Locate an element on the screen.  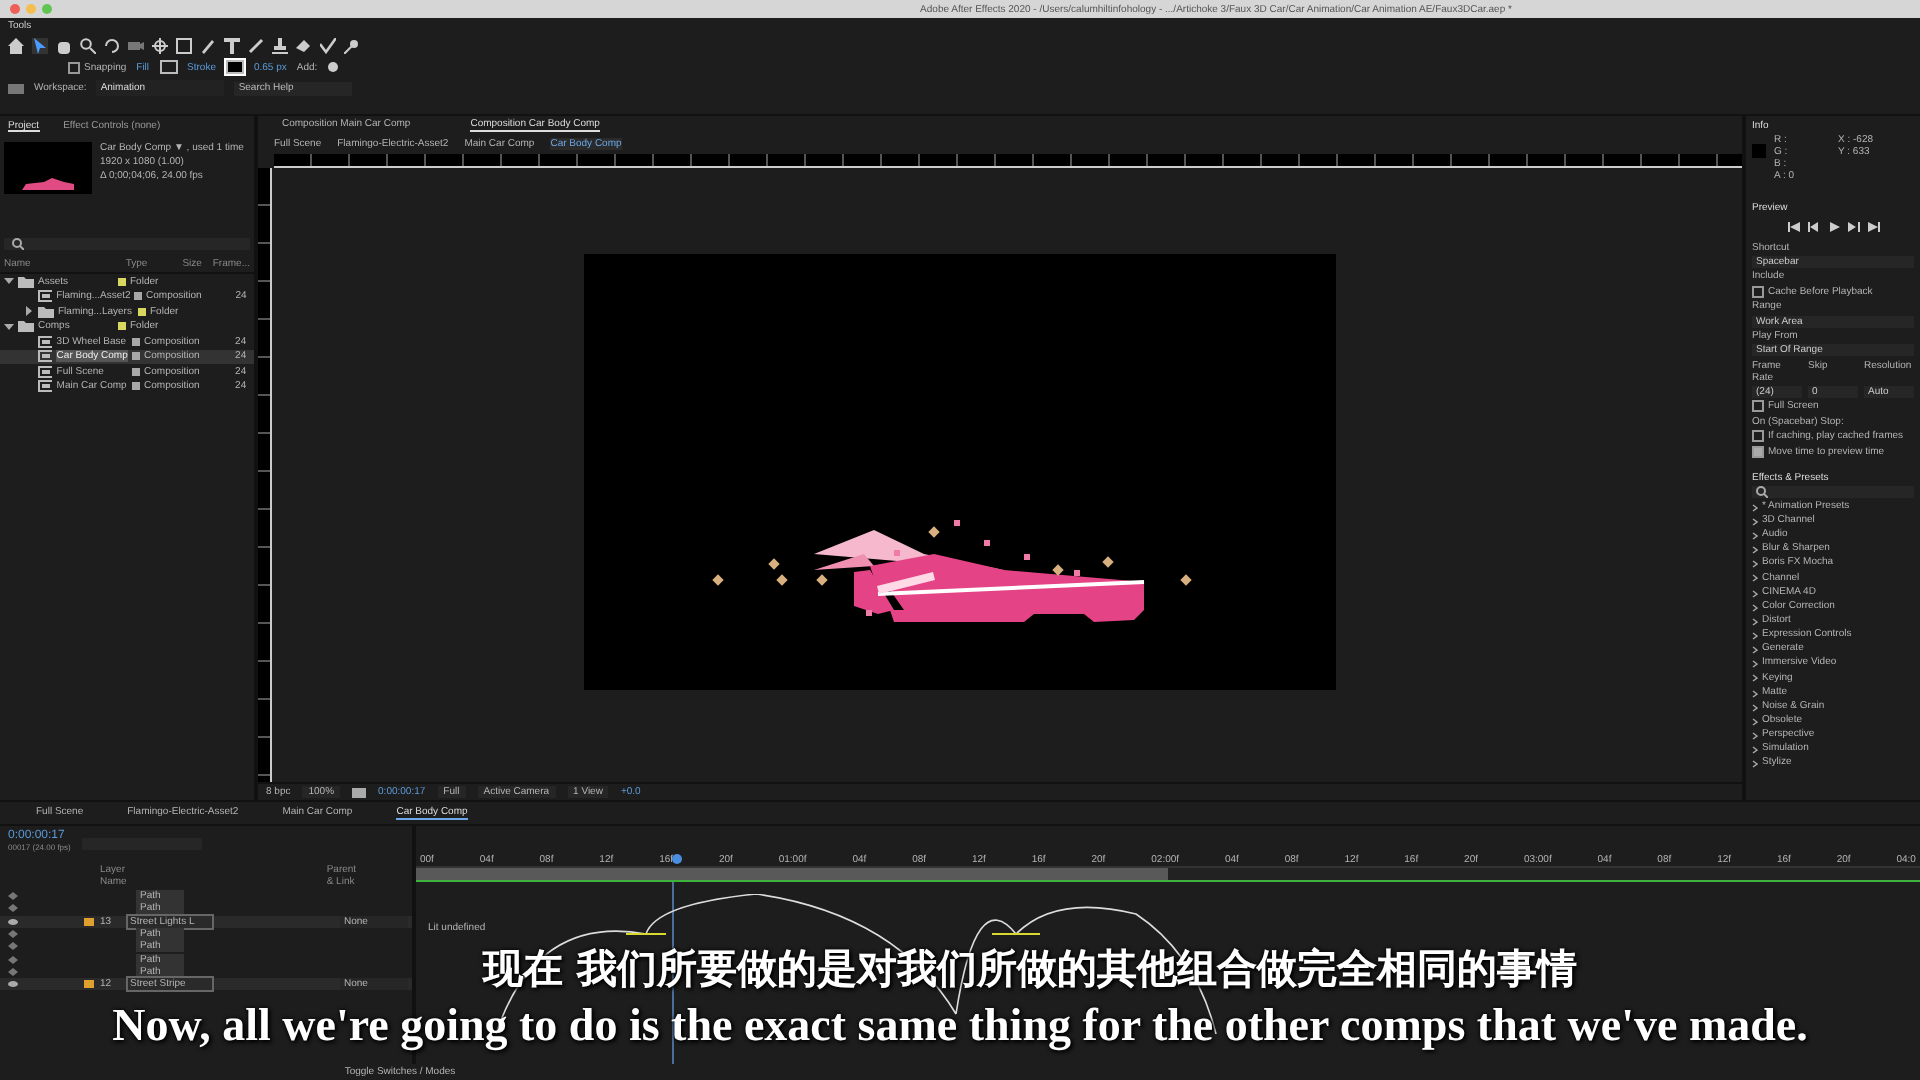
play-icon is located at coordinates (1833, 227).